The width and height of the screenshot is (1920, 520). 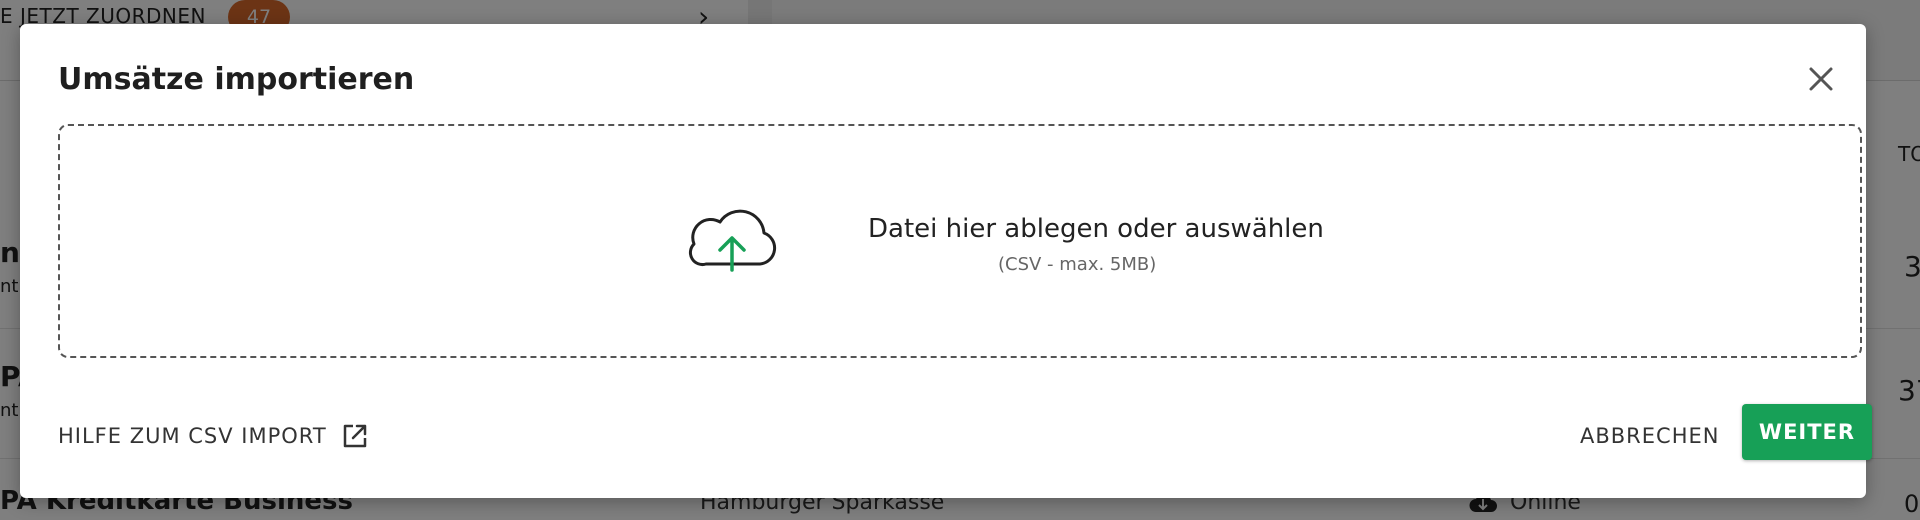 What do you see at coordinates (354, 436) in the screenshot?
I see `external-link-icon` at bounding box center [354, 436].